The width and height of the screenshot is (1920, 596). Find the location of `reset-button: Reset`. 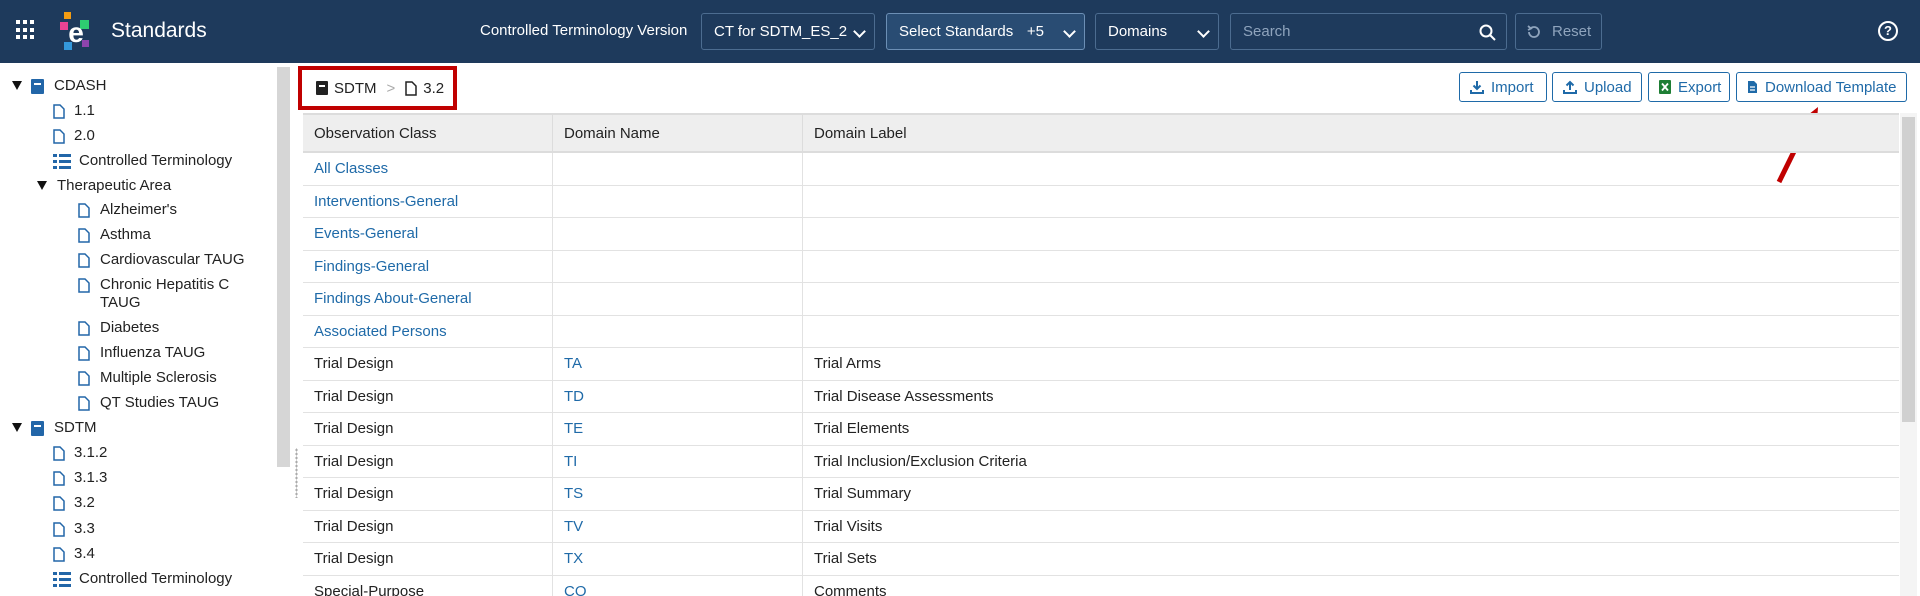

reset-button: Reset is located at coordinates (1558, 31).